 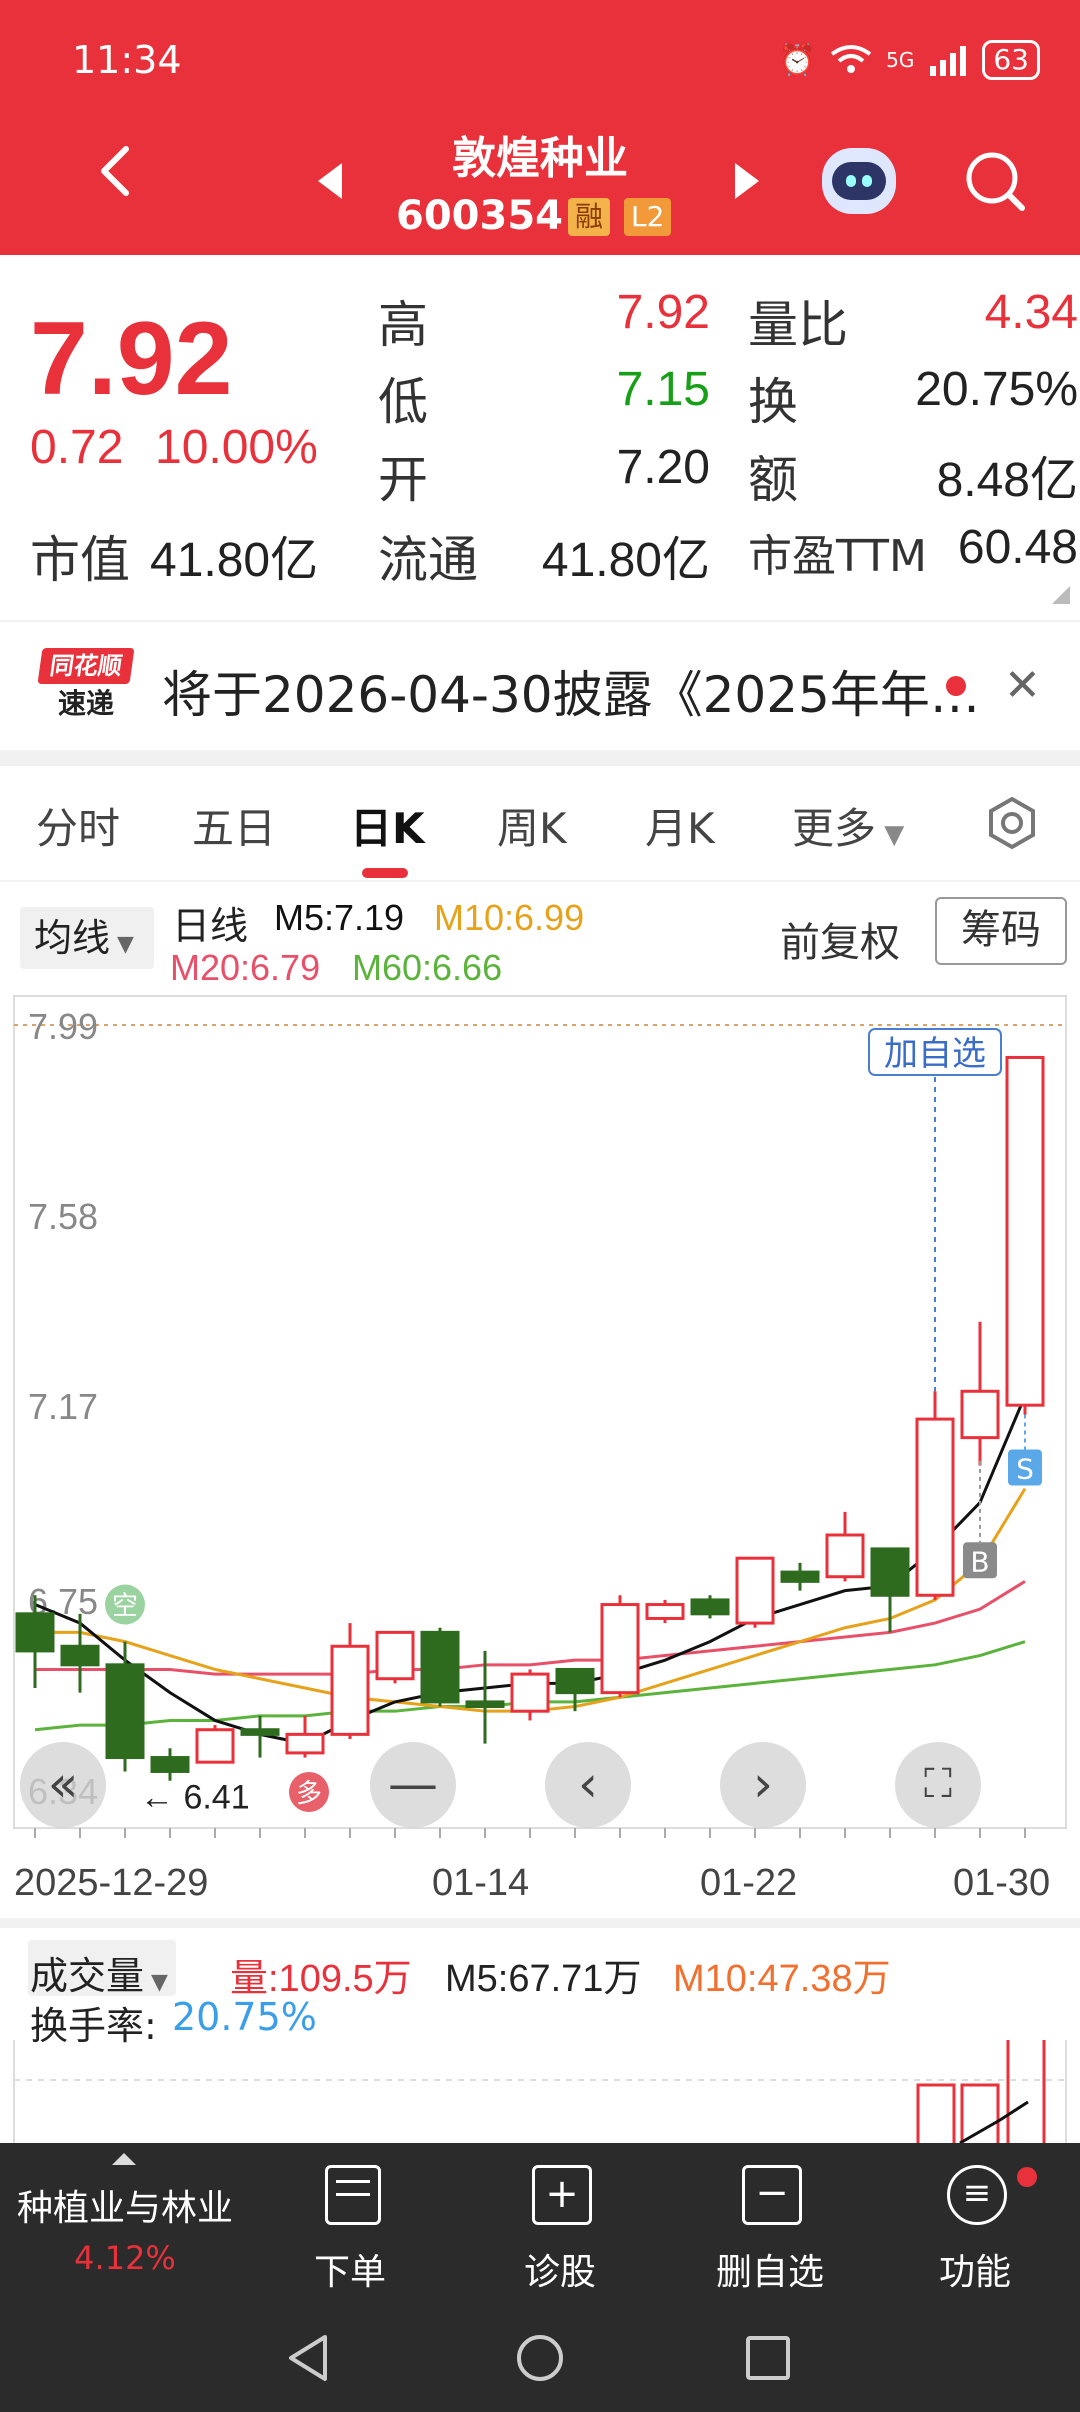 I want to click on remove-watchlist-button: − 删自选, so click(x=770, y=2223).